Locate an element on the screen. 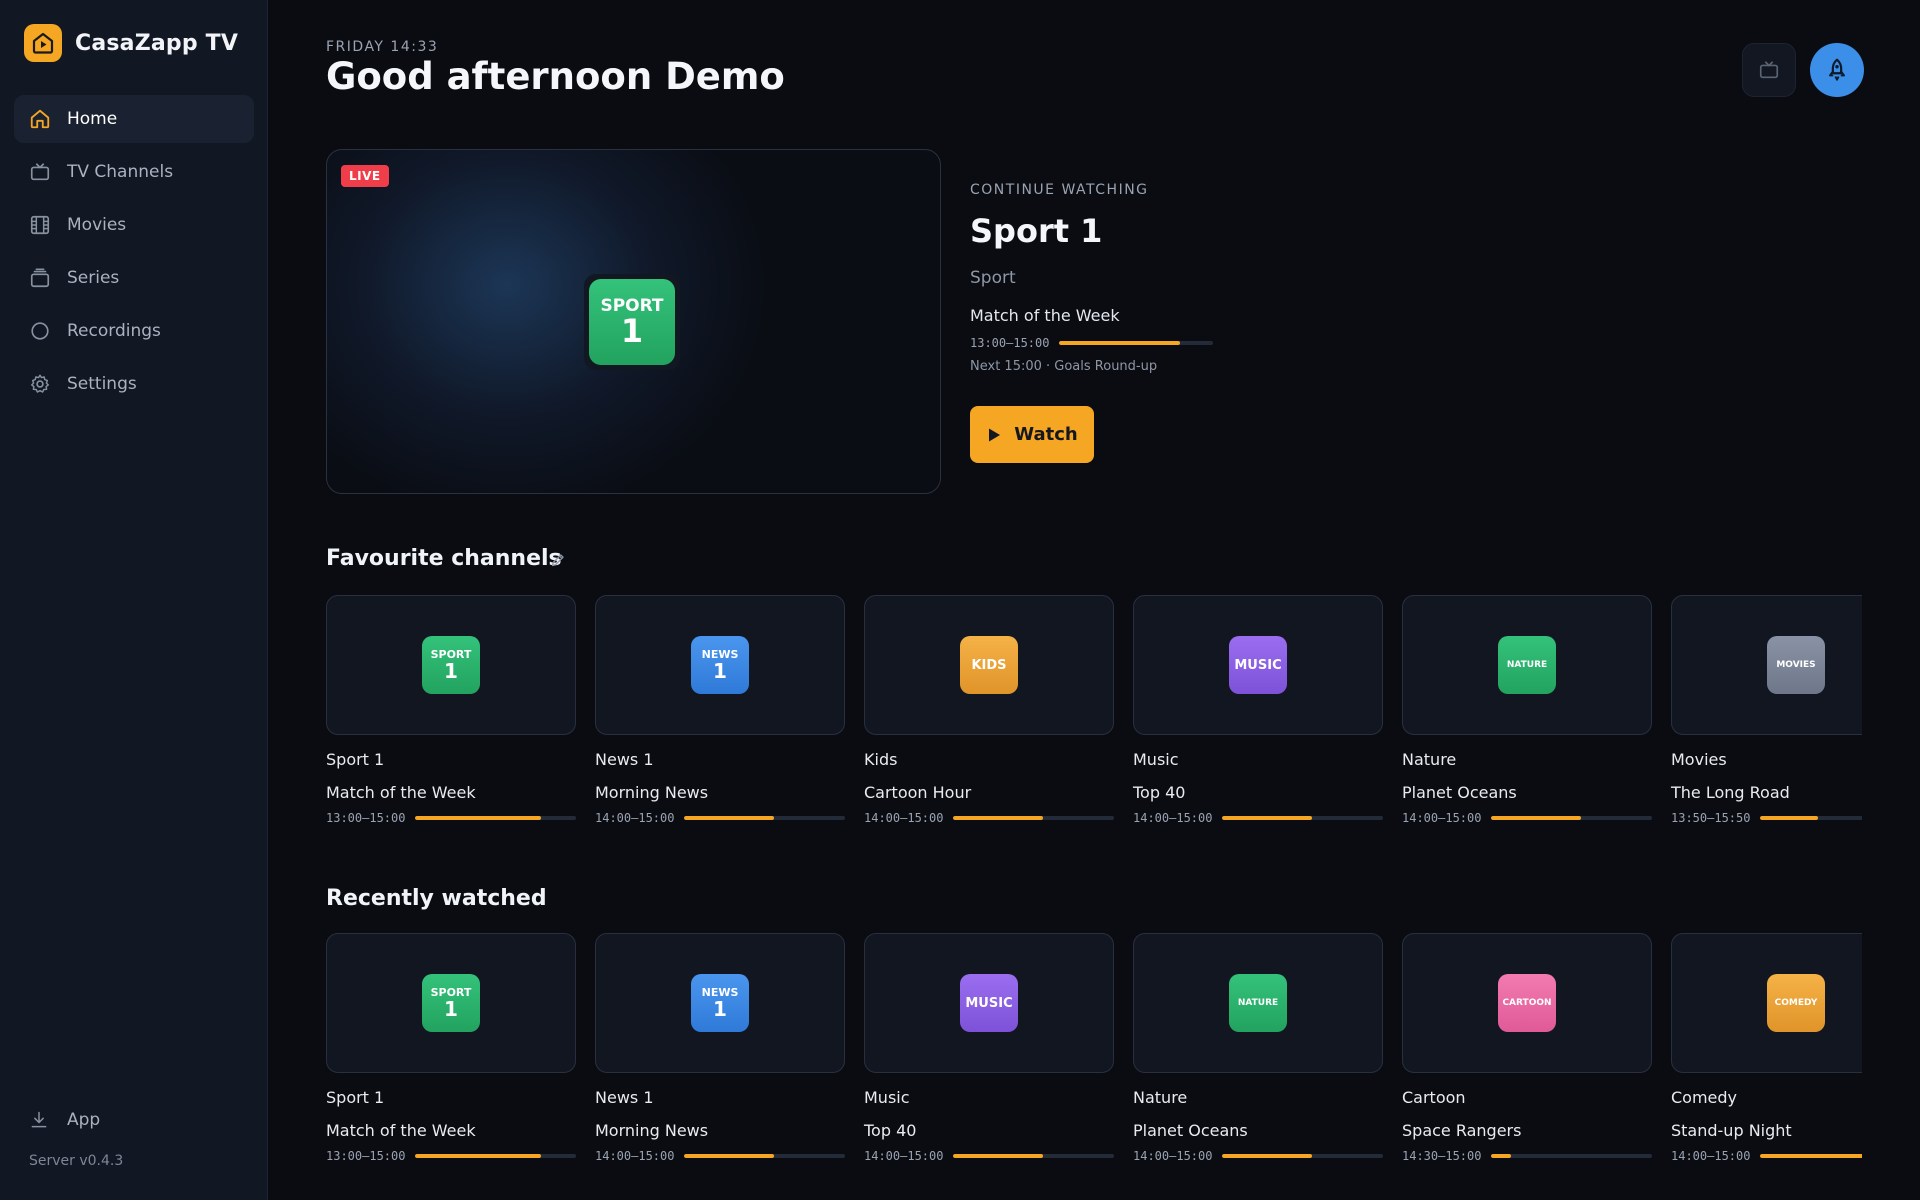 The height and width of the screenshot is (1200, 1920). rocket-icon is located at coordinates (1837, 69).